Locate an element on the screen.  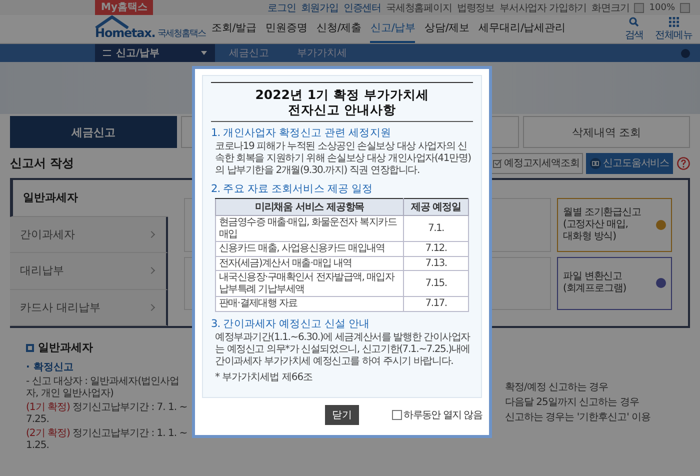
table-cell: 7.15. is located at coordinates (436, 283).